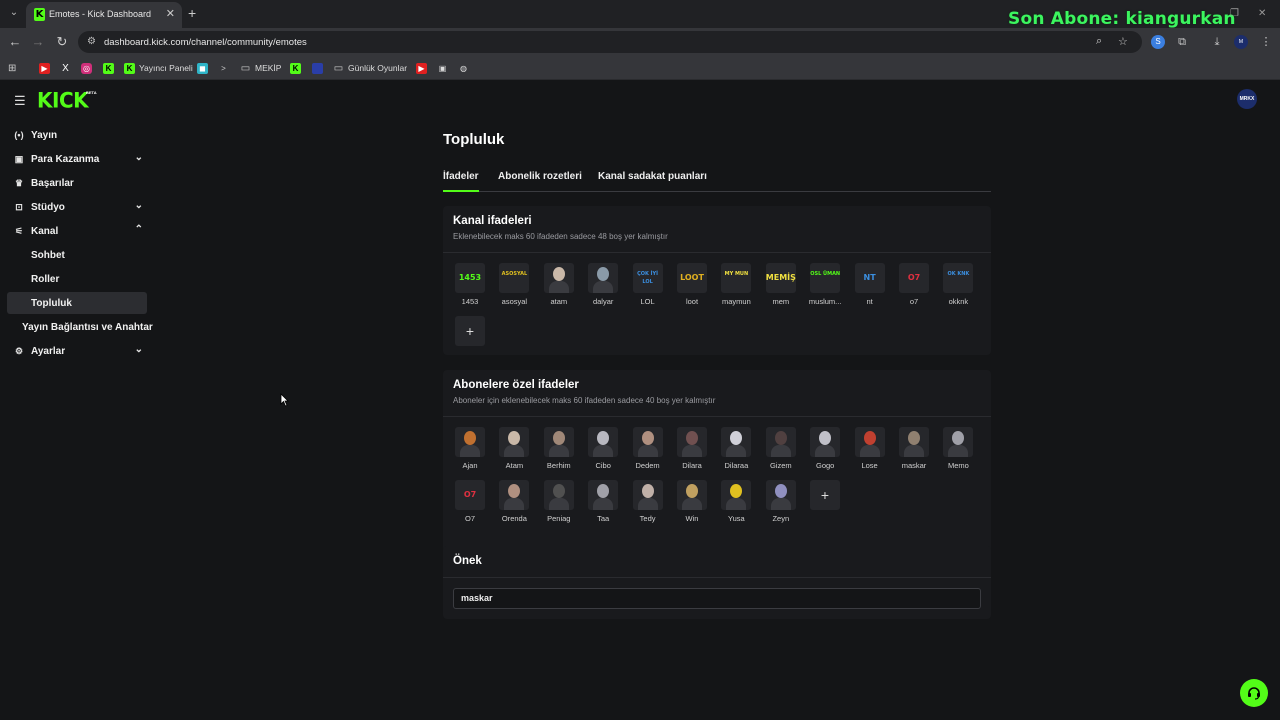 The width and height of the screenshot is (1280, 720). I want to click on emote-item: Lose, so click(870, 448).